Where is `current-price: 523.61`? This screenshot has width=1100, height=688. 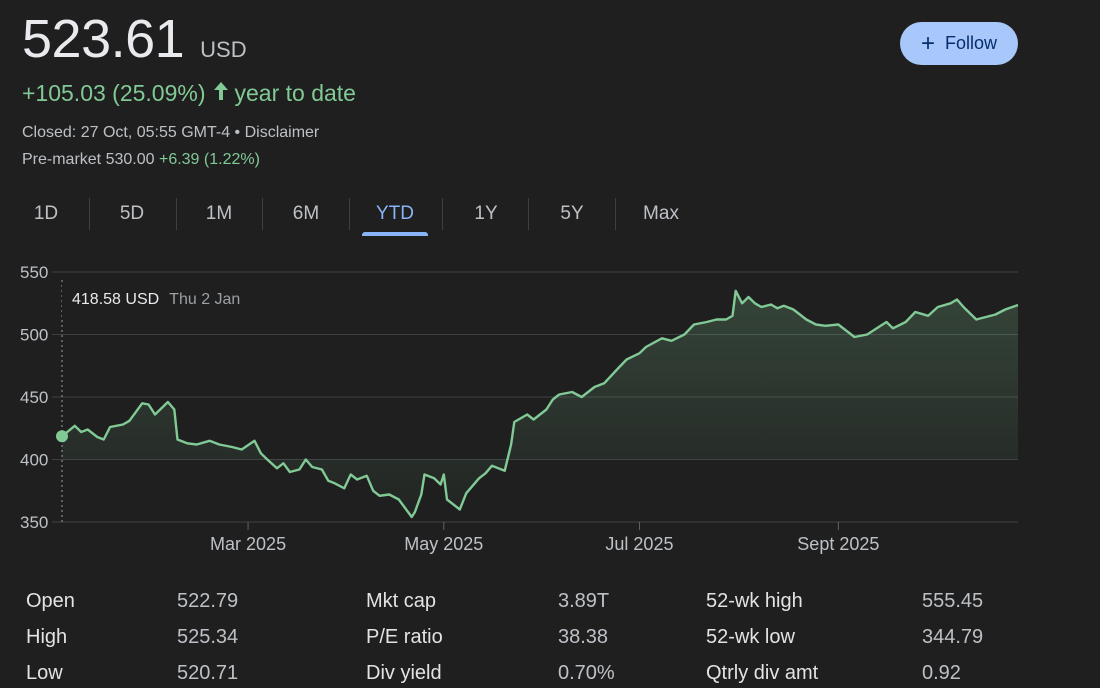 current-price: 523.61 is located at coordinates (103, 39).